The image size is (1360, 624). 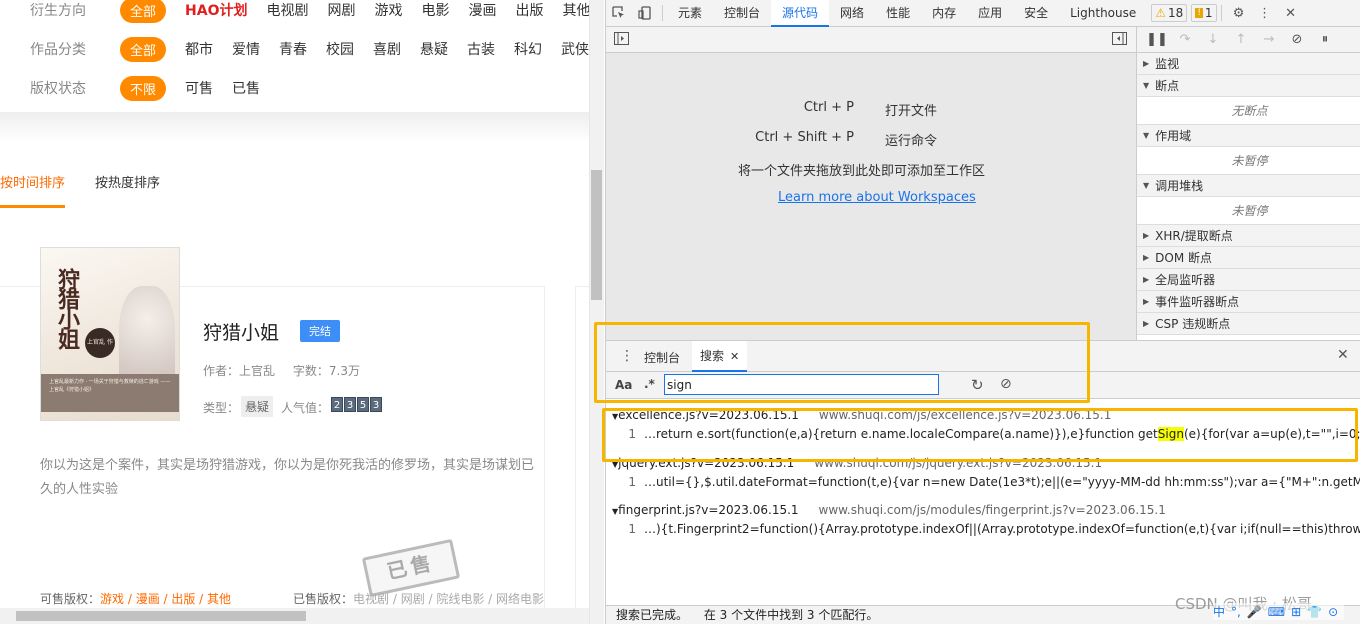 I want to click on step-into-icon: ↓, so click(x=1213, y=39).